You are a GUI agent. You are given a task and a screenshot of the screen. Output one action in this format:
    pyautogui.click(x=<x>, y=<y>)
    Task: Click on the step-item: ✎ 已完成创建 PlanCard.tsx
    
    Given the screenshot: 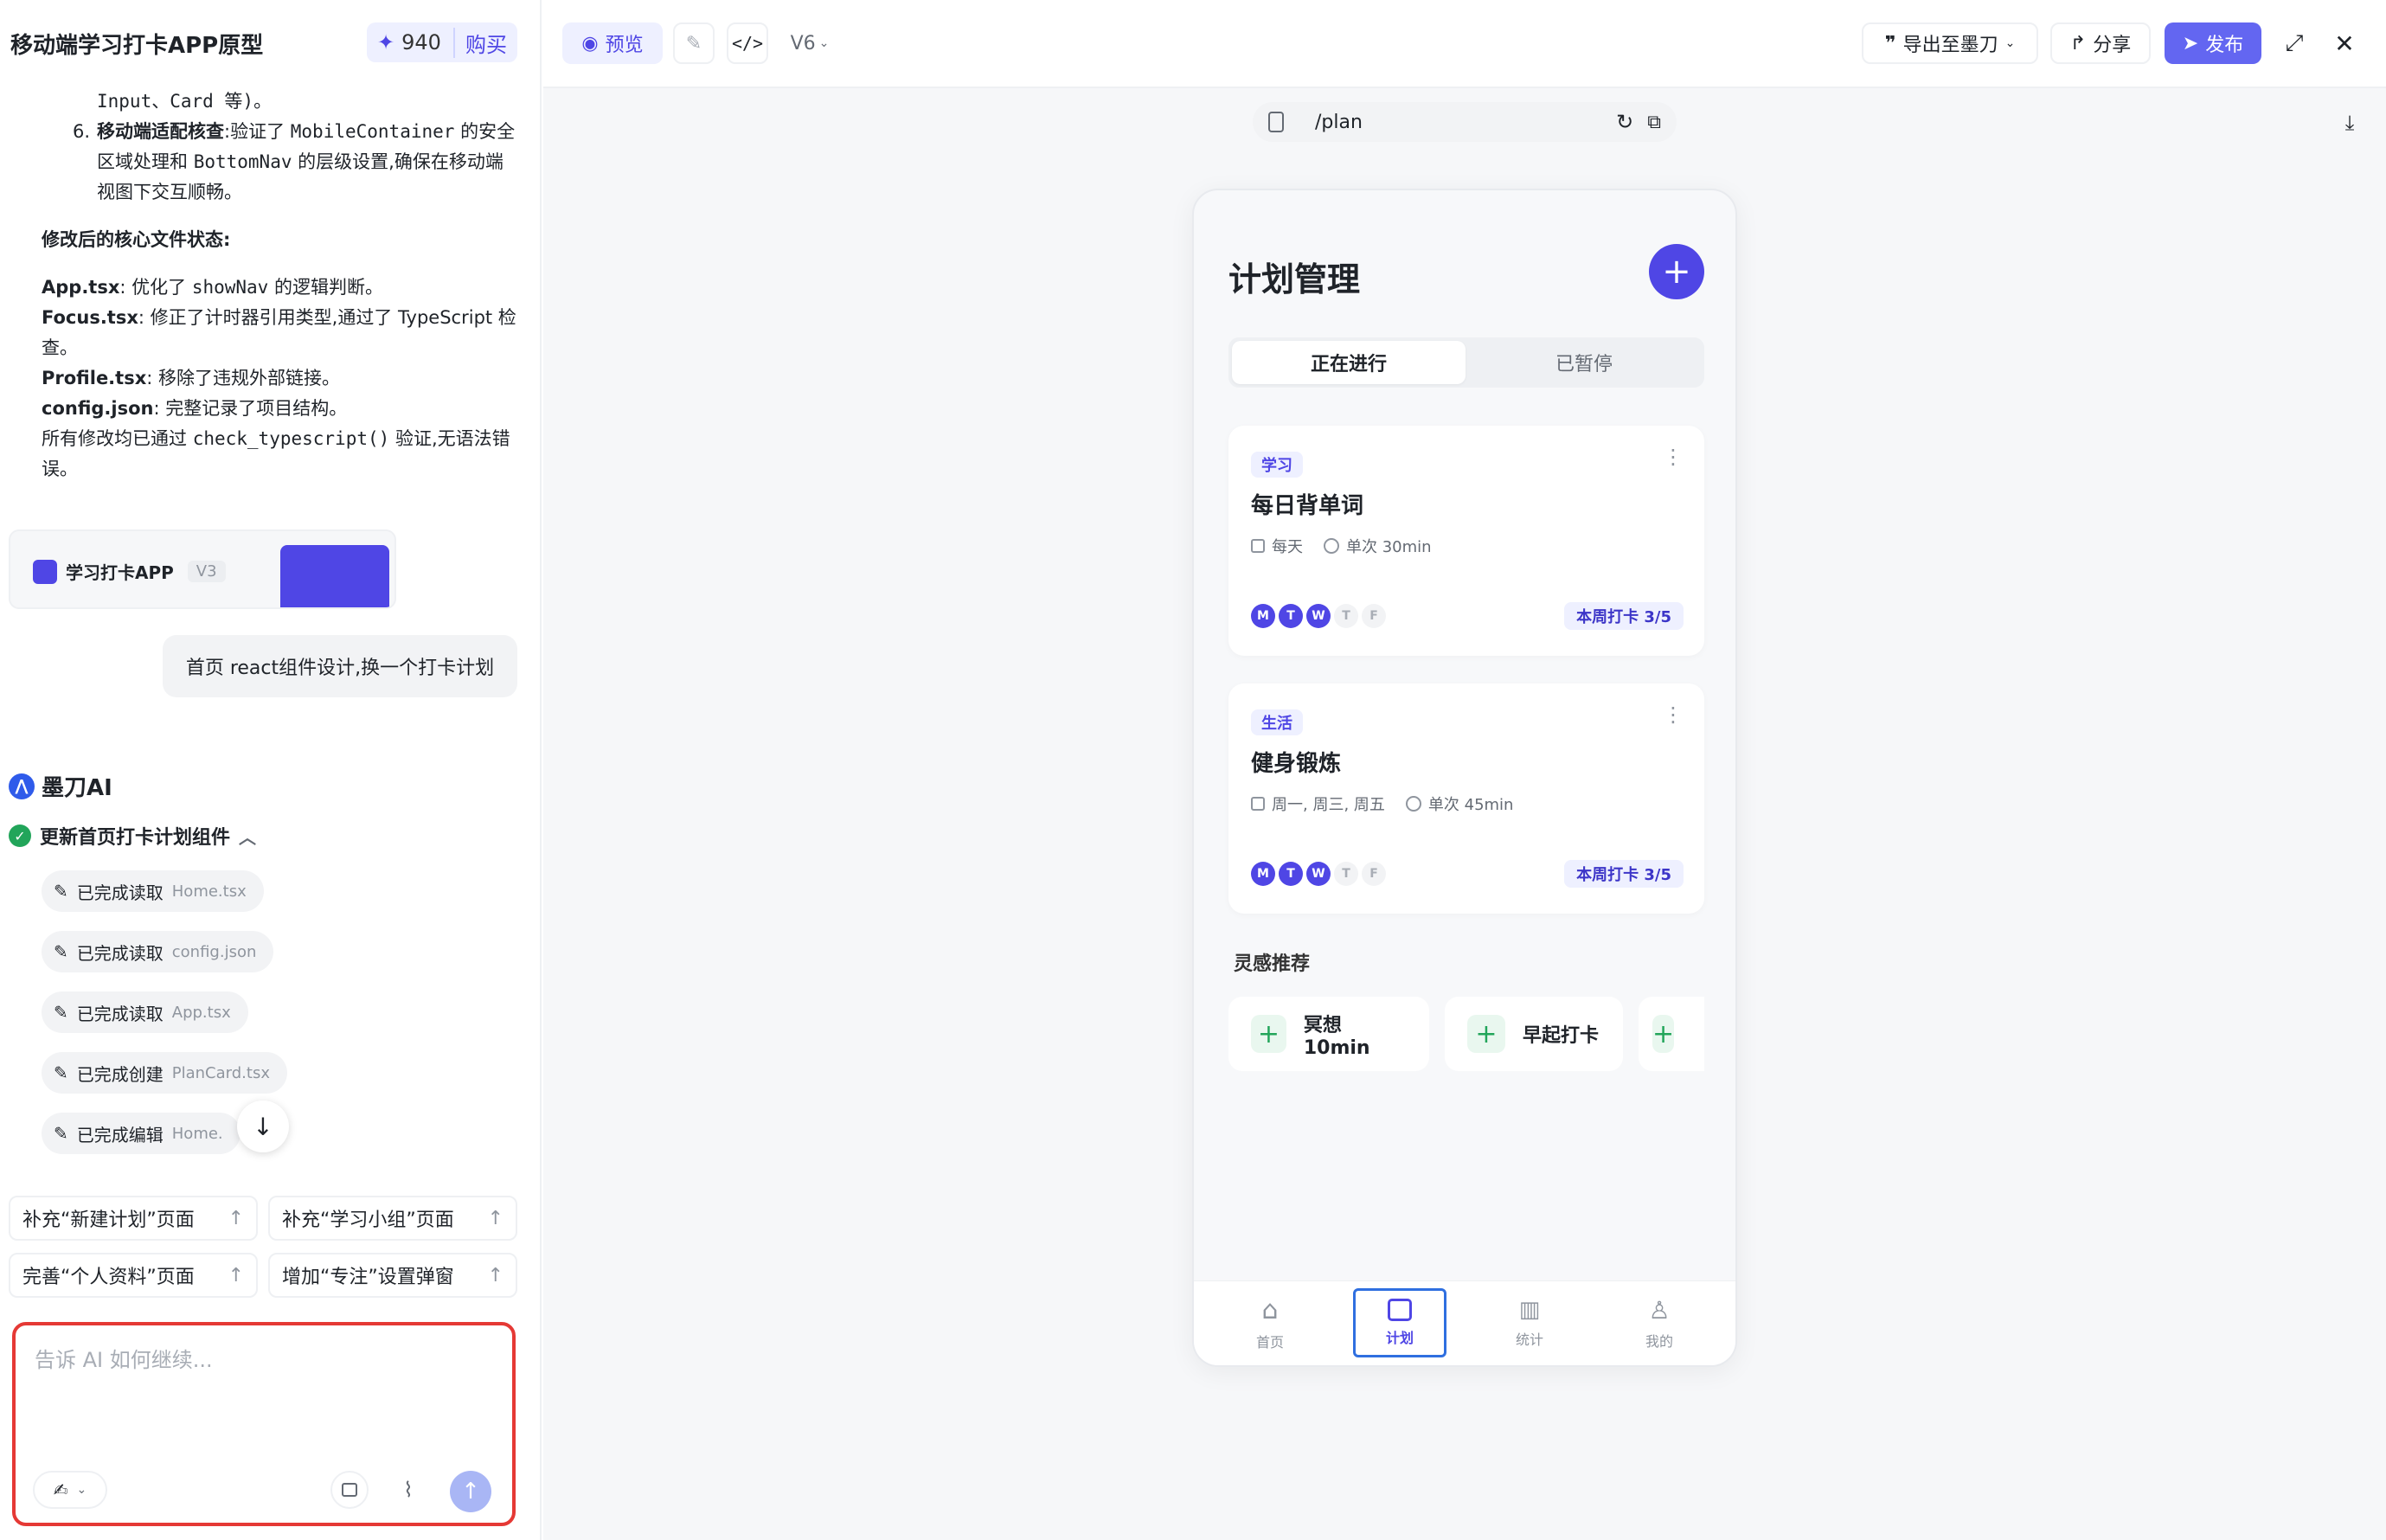 What is the action you would take?
    pyautogui.click(x=165, y=1073)
    